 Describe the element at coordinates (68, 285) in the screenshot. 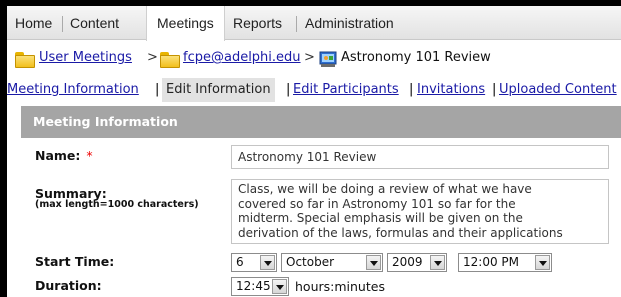

I see `duration-label: Duration:` at that location.